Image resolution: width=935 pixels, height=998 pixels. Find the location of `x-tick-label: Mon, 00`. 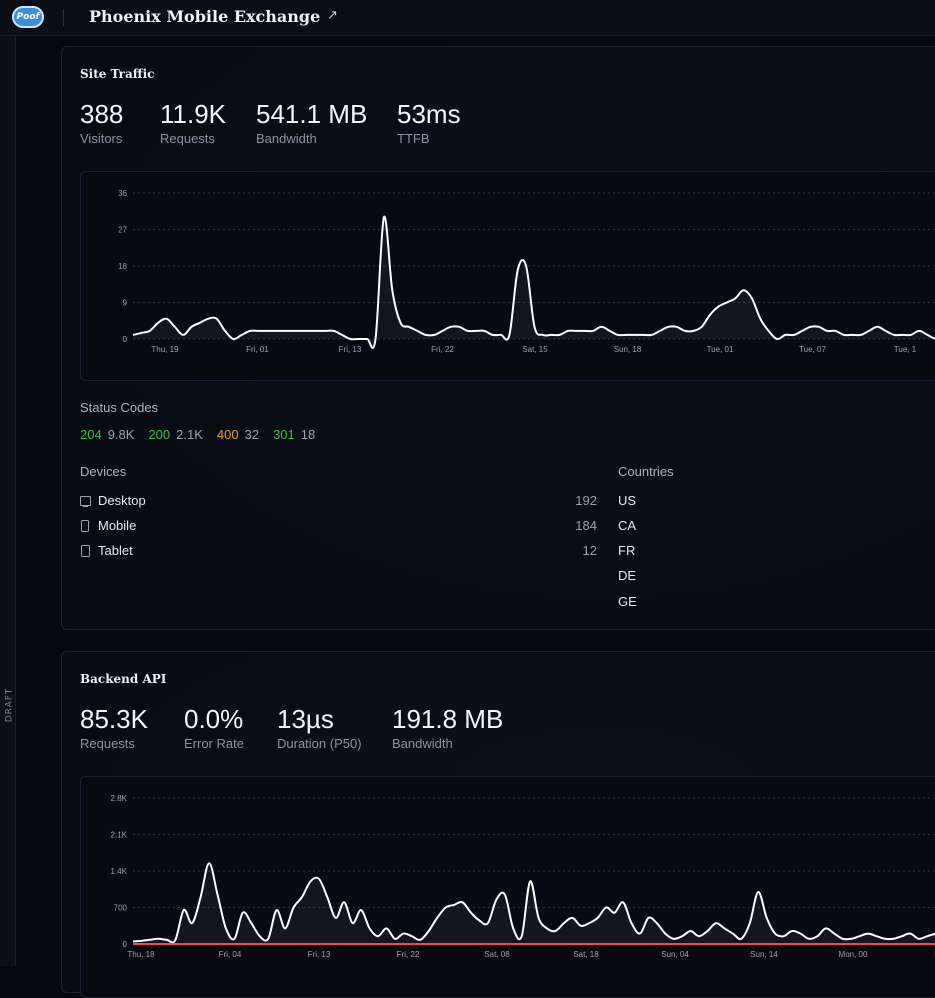

x-tick-label: Mon, 00 is located at coordinates (853, 954).